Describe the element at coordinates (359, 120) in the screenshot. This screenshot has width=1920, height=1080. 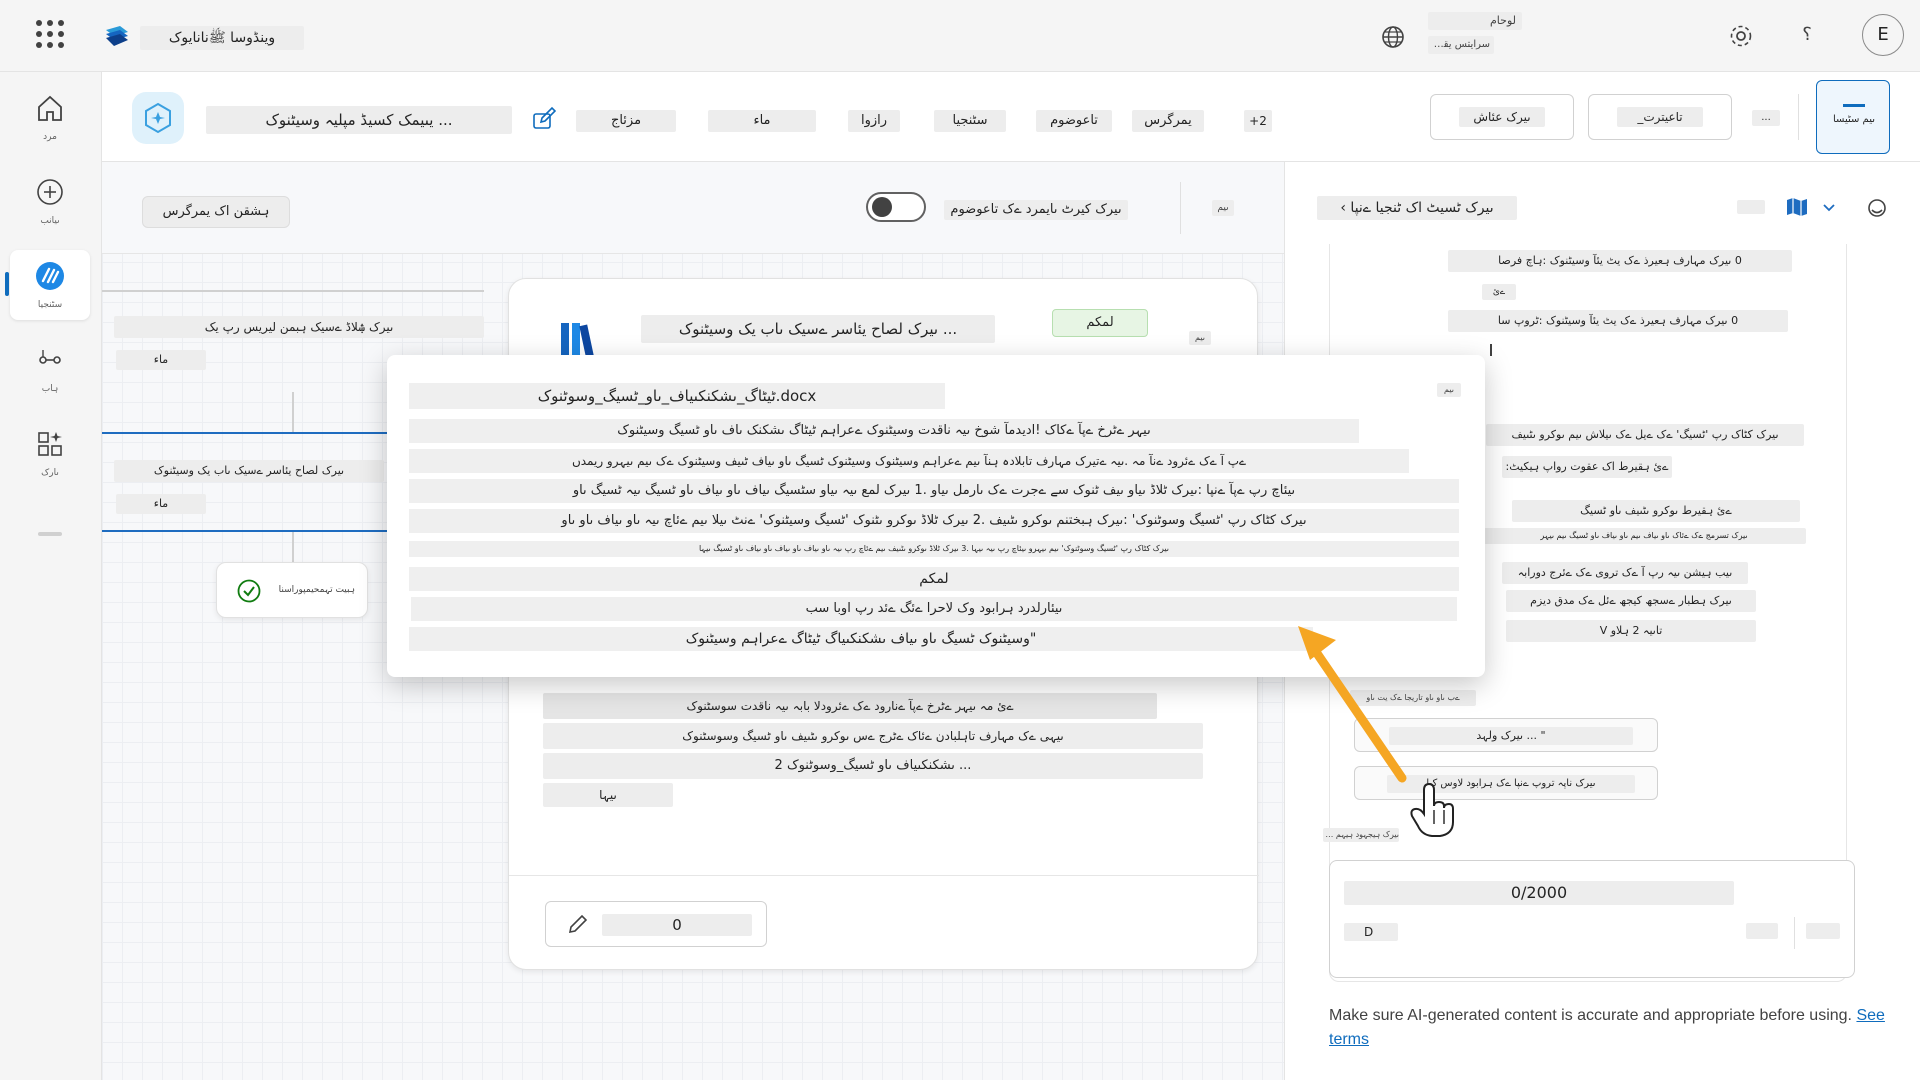
I see `agent-name: ... یںیمک کسیڈ مپلیہ وسیٹنوک` at that location.